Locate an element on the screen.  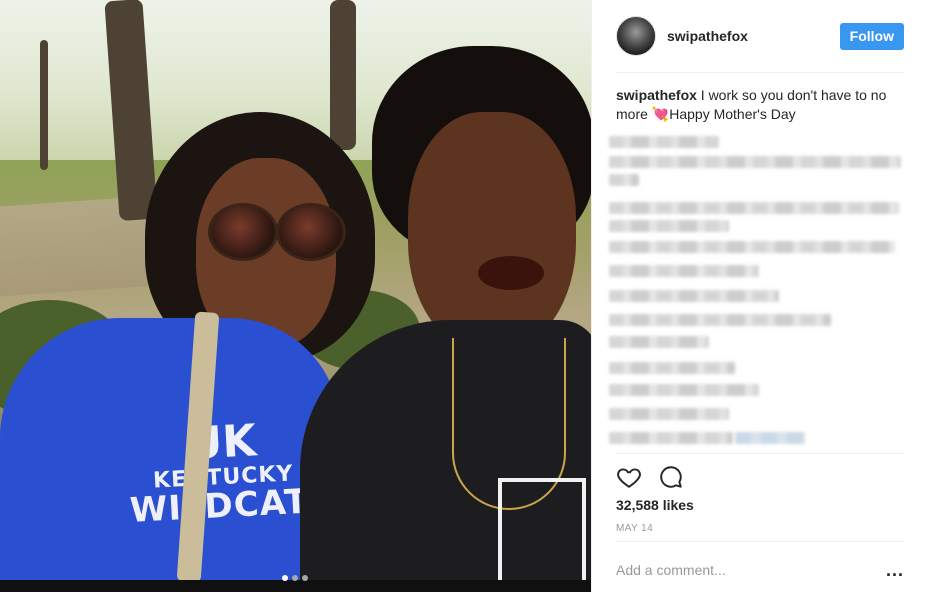
caption-username: swipathefox is located at coordinates (656, 95).